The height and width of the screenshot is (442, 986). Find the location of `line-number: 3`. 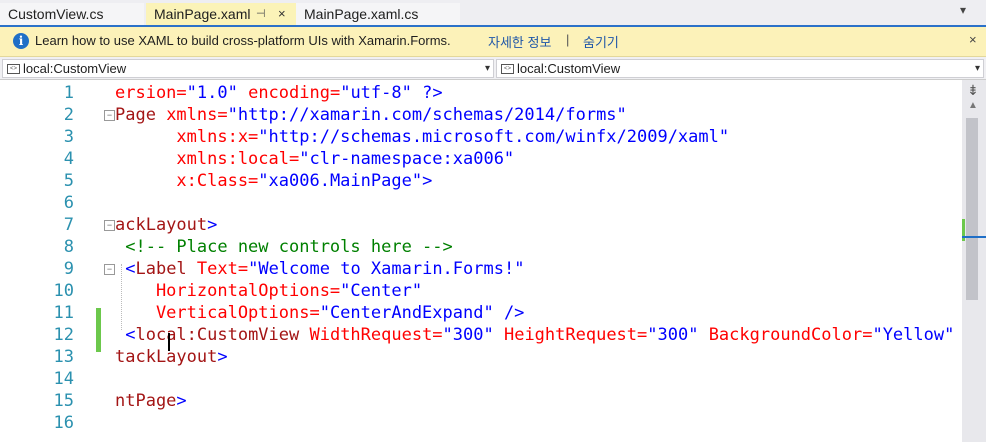

line-number: 3 is located at coordinates (68, 137).